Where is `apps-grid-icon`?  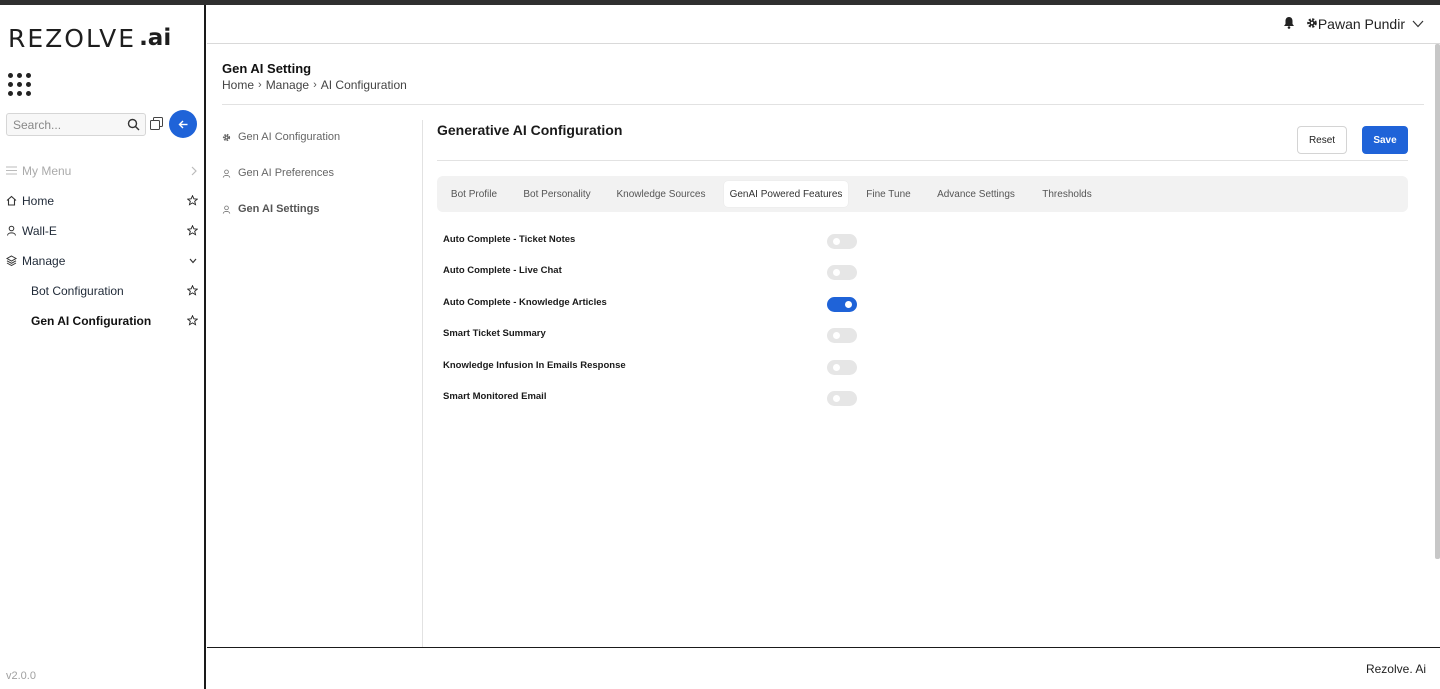
apps-grid-icon is located at coordinates (19, 84).